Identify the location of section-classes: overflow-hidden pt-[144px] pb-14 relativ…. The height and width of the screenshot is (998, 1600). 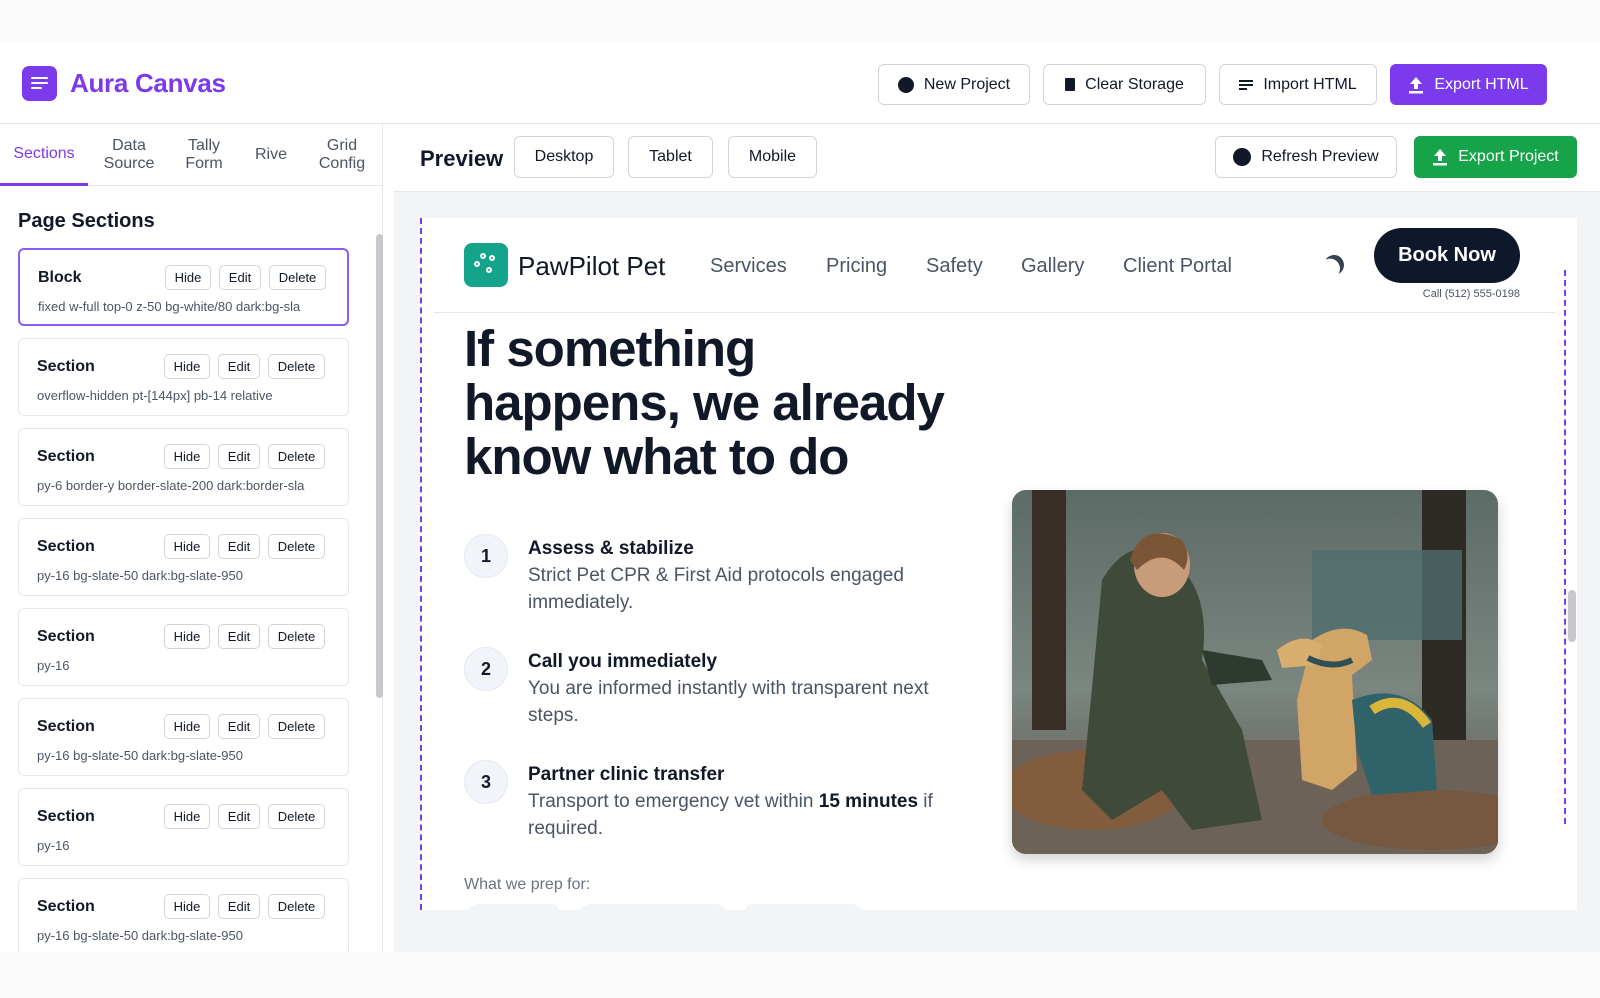
(155, 395).